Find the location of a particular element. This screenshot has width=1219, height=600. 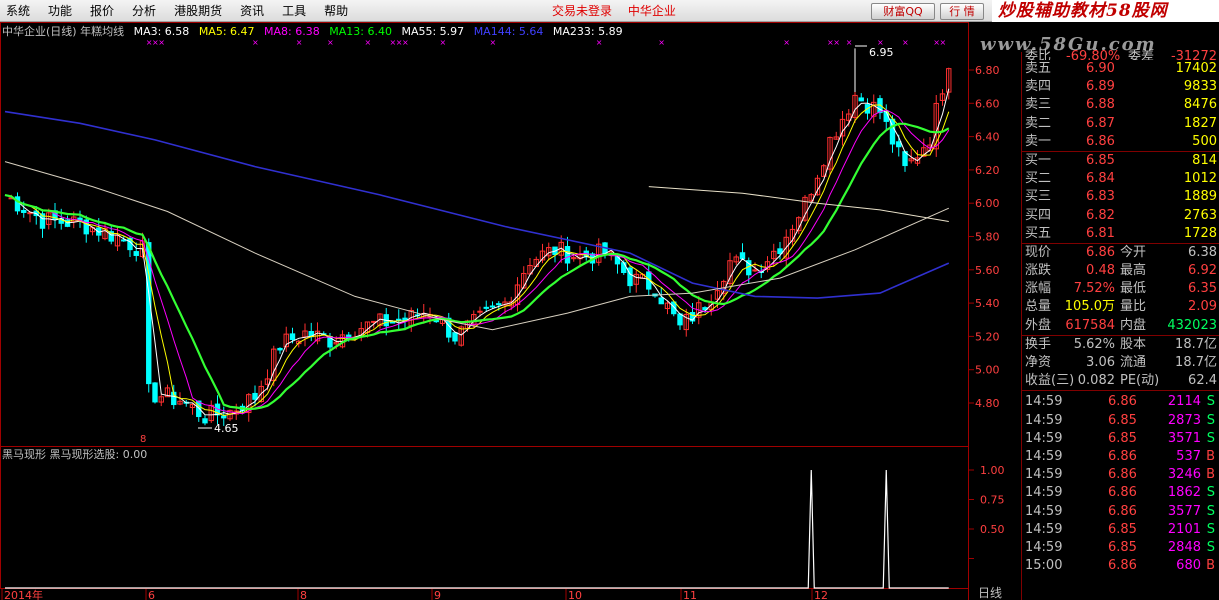

bids-volume: 1012 is located at coordinates (1200, 179).